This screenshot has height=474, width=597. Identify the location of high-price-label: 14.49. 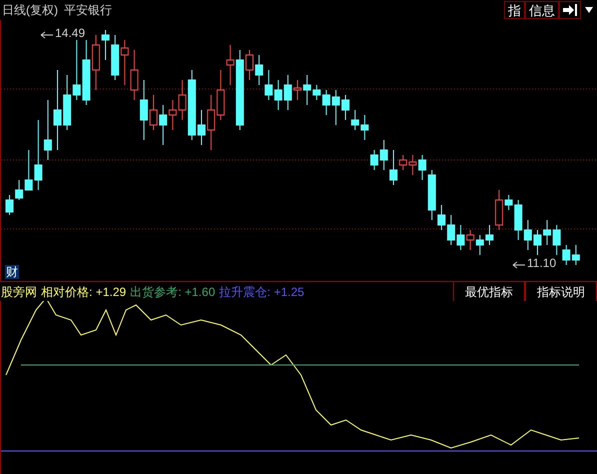
(70, 33).